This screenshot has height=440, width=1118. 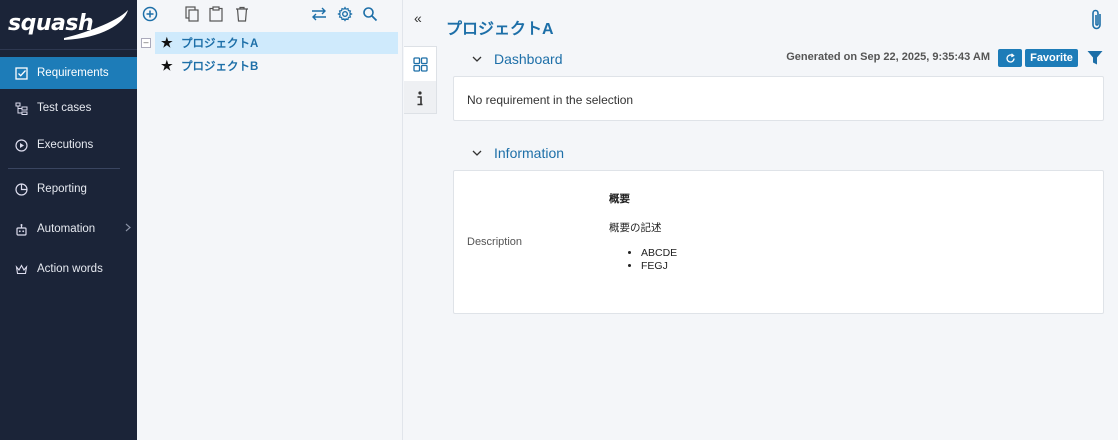 What do you see at coordinates (345, 14) in the screenshot?
I see `gear-icon` at bounding box center [345, 14].